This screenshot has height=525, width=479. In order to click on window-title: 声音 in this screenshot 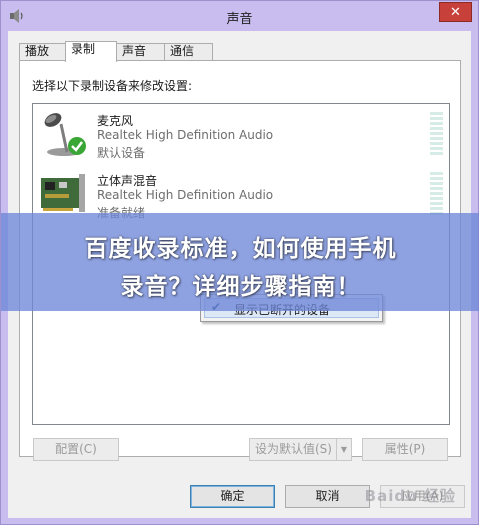, I will do `click(239, 19)`.